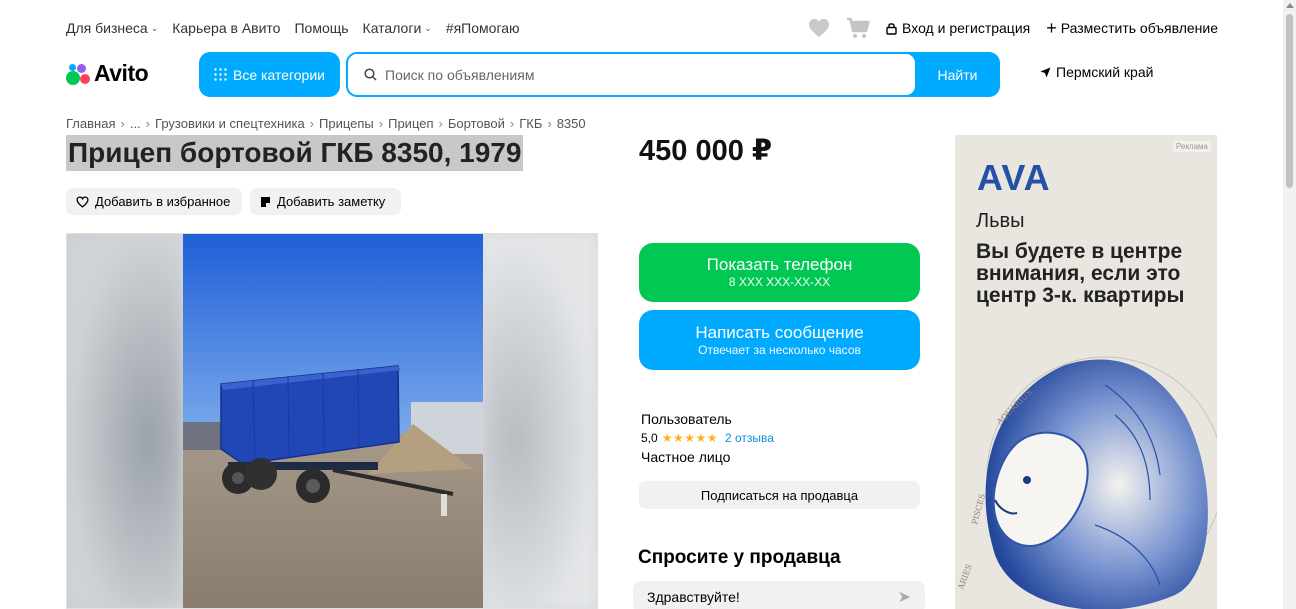 The height and width of the screenshot is (609, 1296). I want to click on topbar-link-catalogs: Каталоги ⌄, so click(397, 28).